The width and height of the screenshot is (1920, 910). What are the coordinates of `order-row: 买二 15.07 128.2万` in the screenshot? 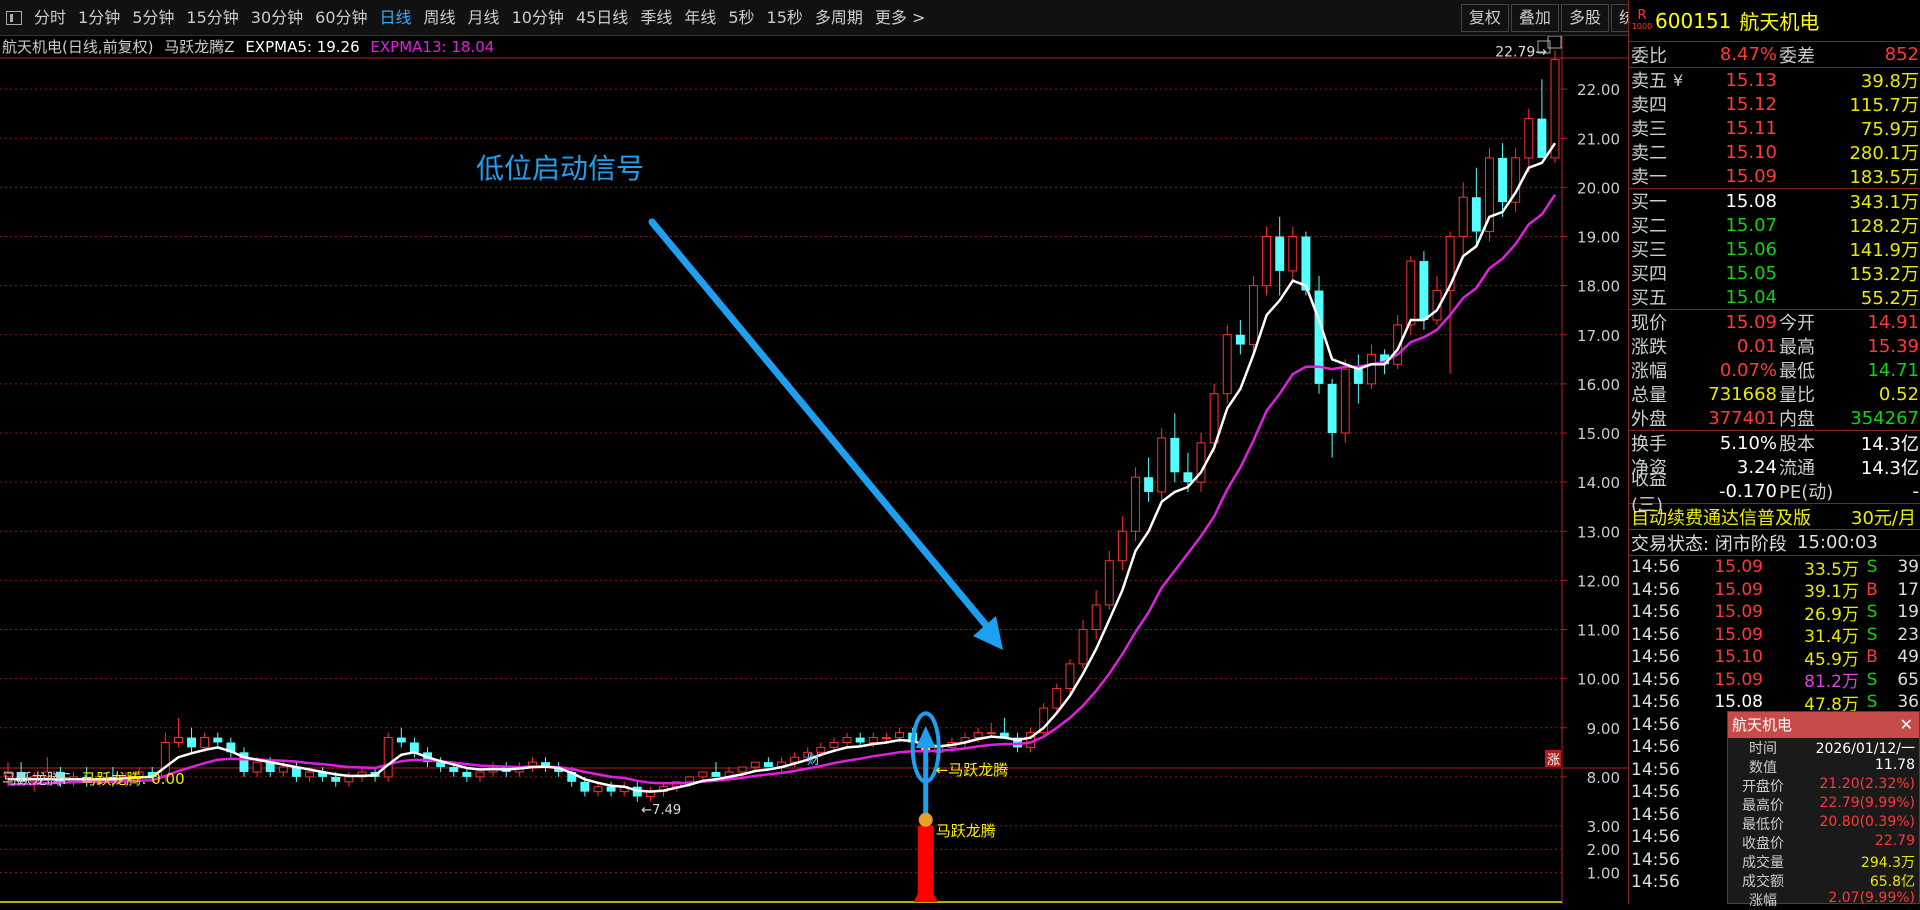 It's located at (1774, 225).